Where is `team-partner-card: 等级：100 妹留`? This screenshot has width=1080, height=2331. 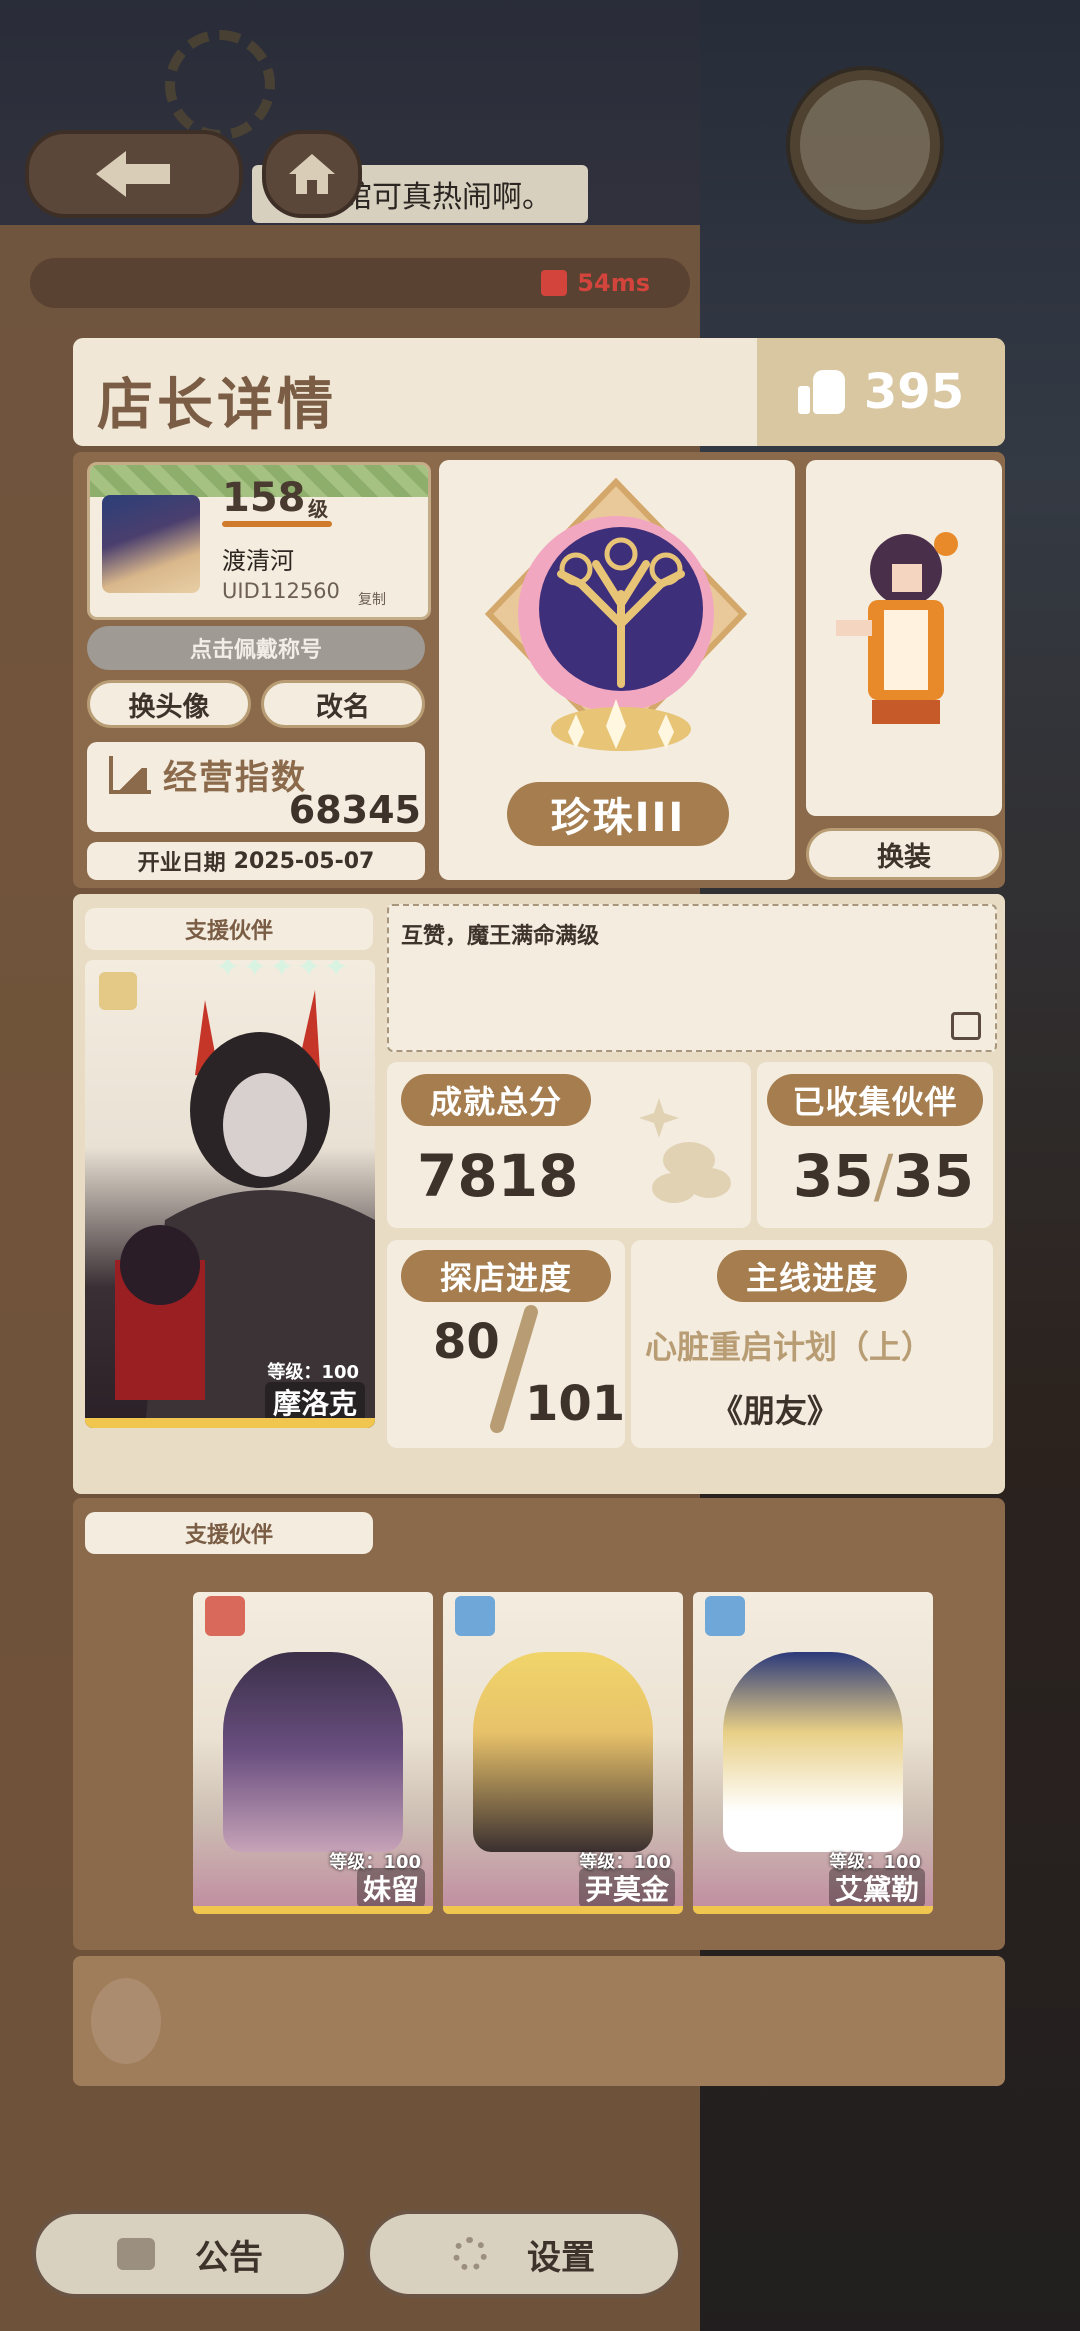 team-partner-card: 等级：100 妹留 is located at coordinates (313, 1753).